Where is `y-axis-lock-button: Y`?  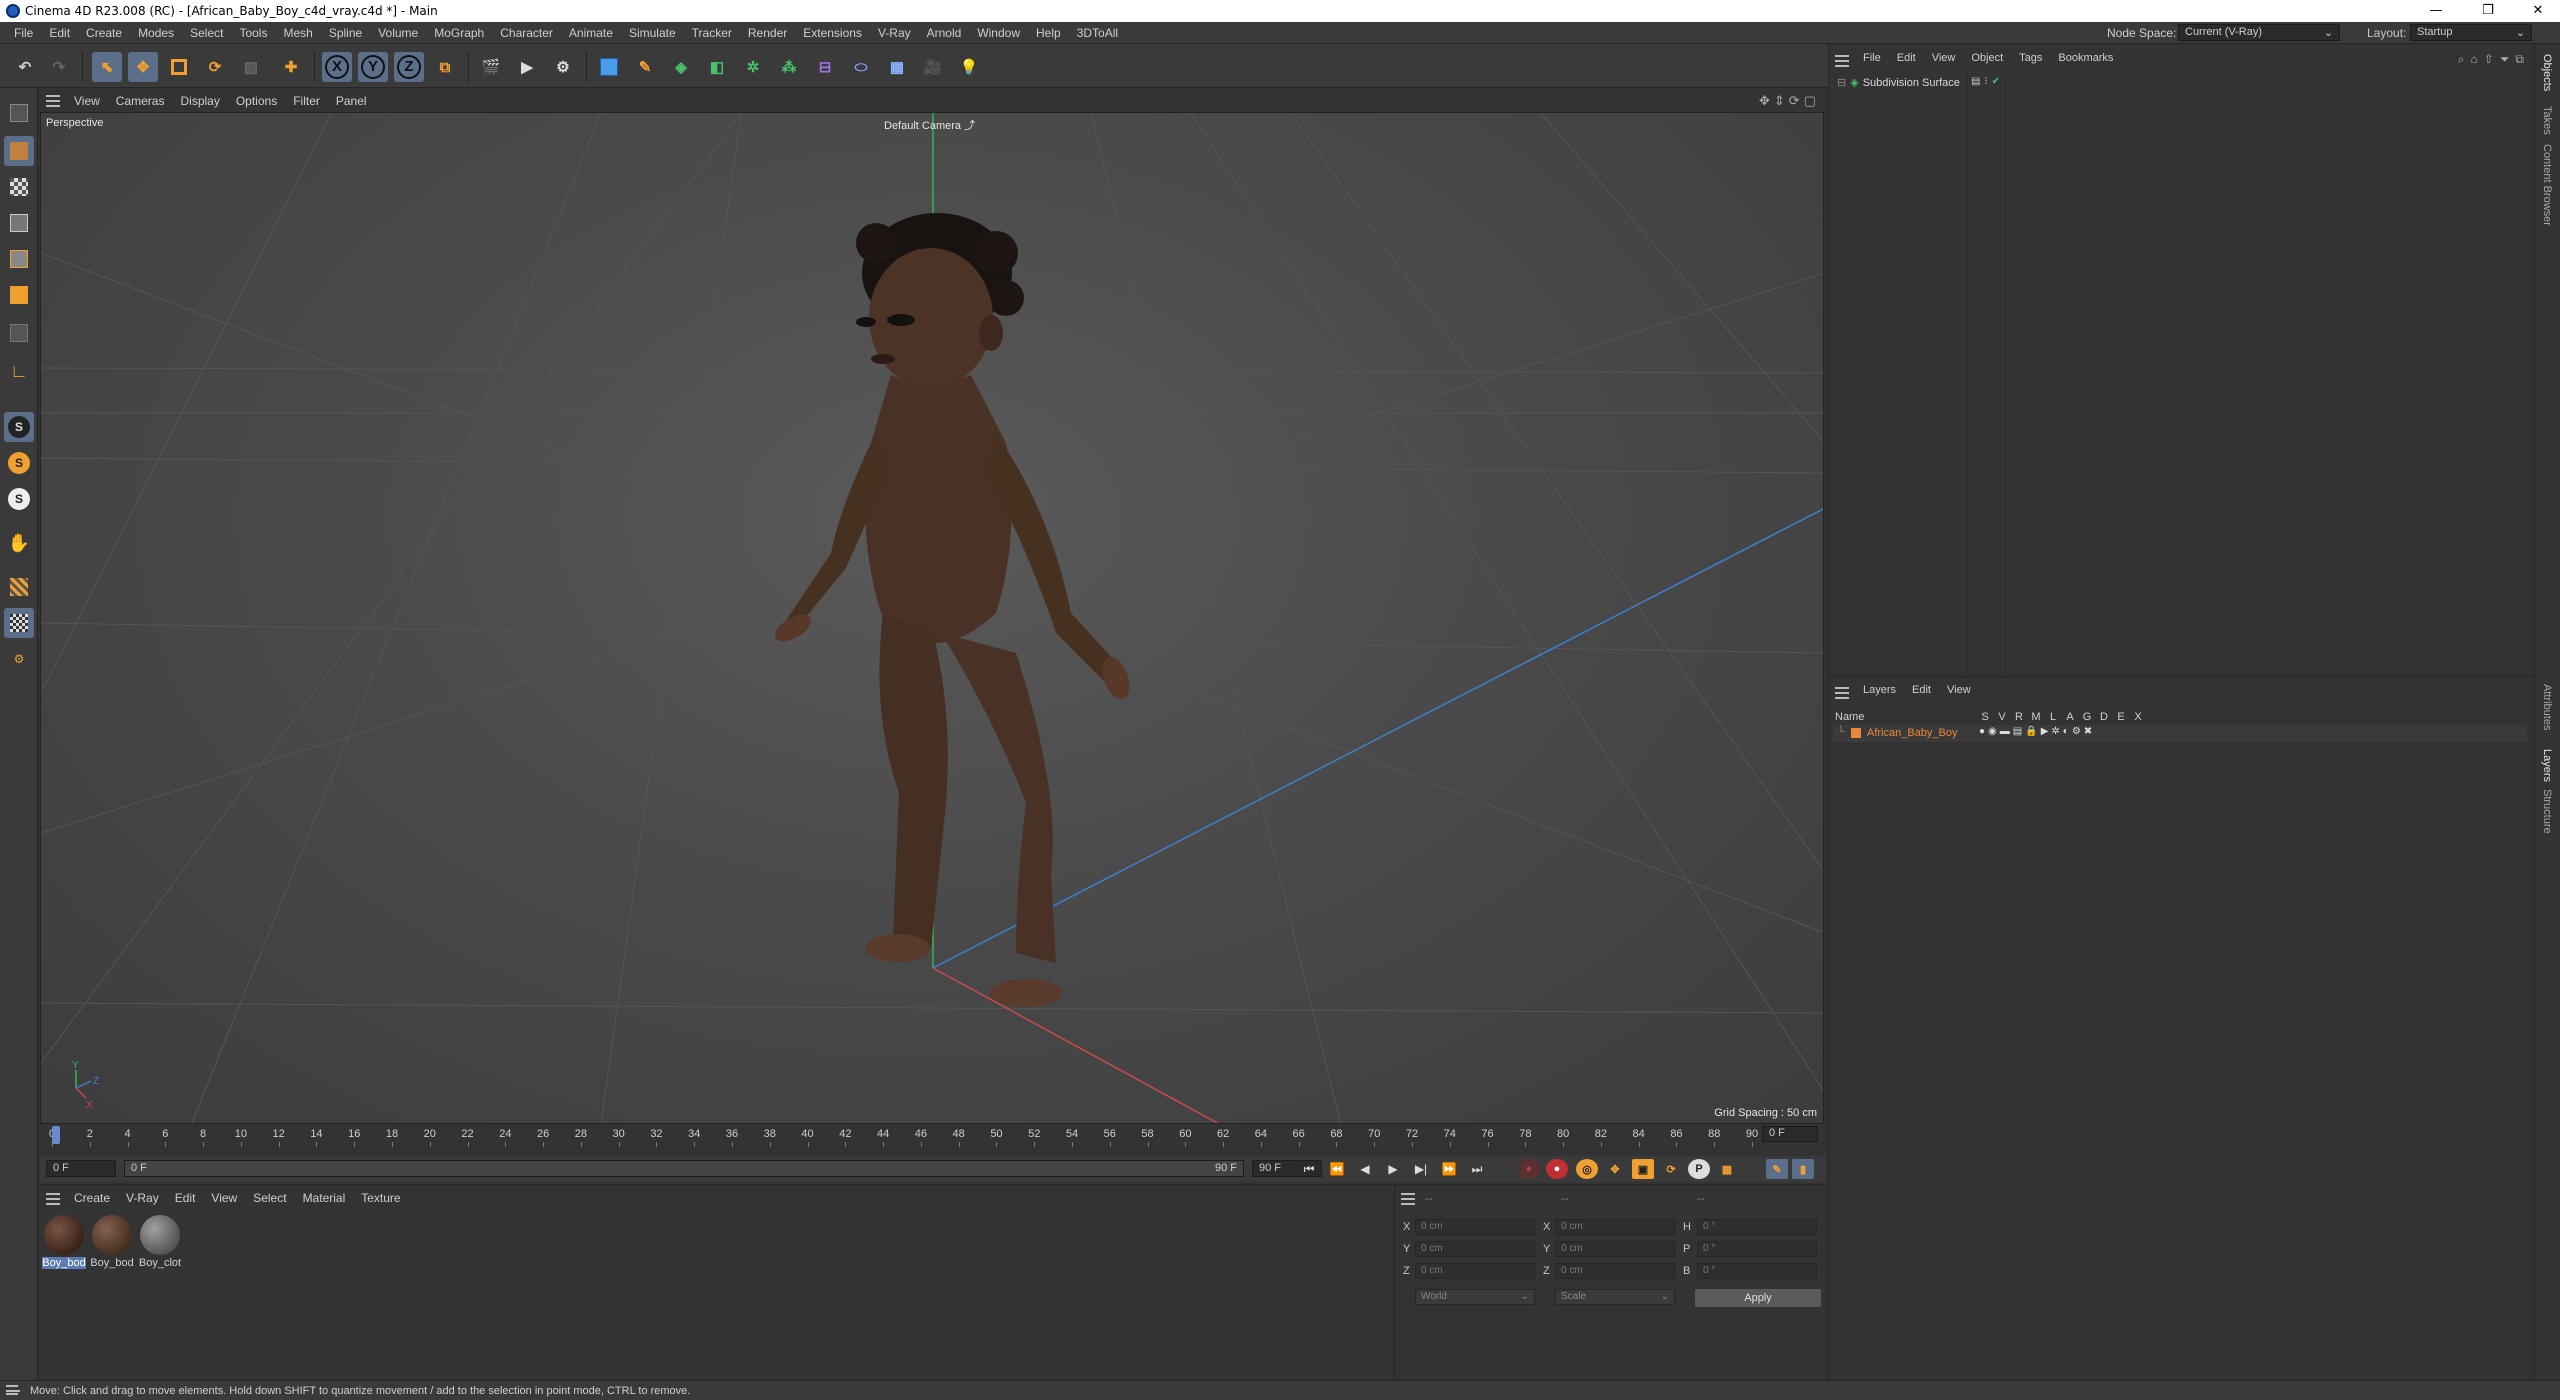
y-axis-lock-button: Y is located at coordinates (373, 67).